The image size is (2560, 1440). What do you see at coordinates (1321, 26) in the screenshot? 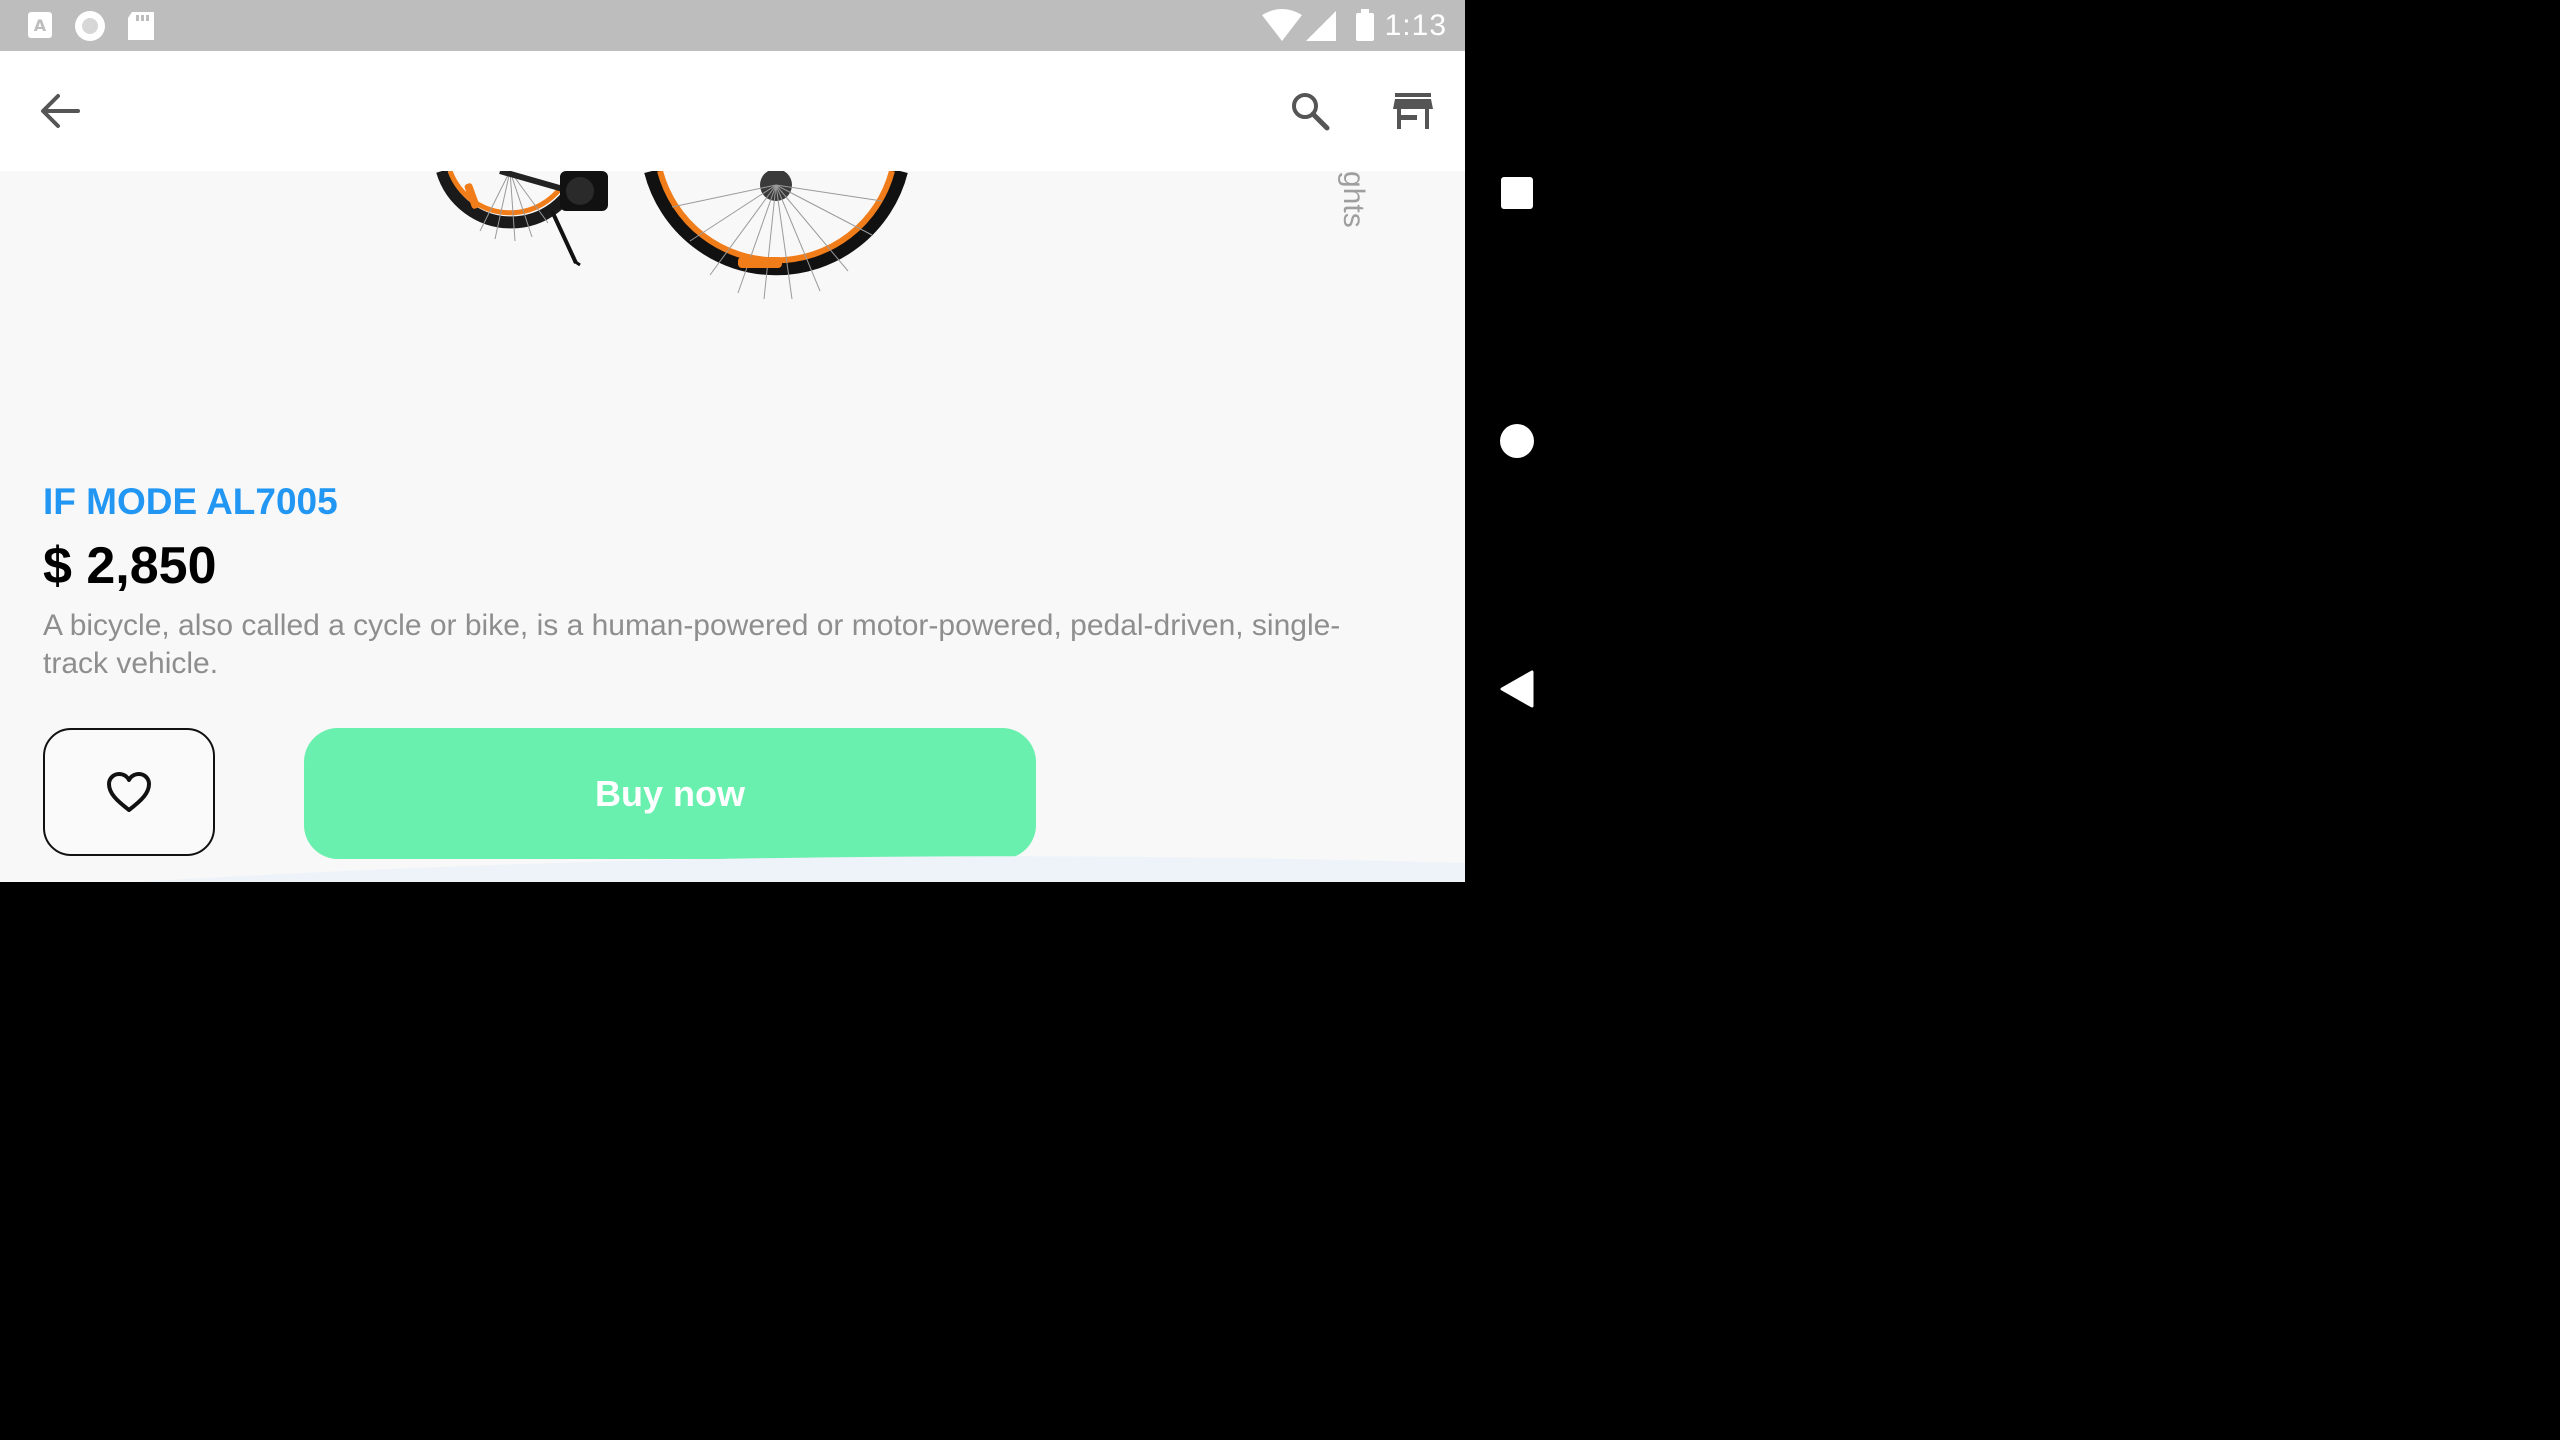
I see `signal-icon` at bounding box center [1321, 26].